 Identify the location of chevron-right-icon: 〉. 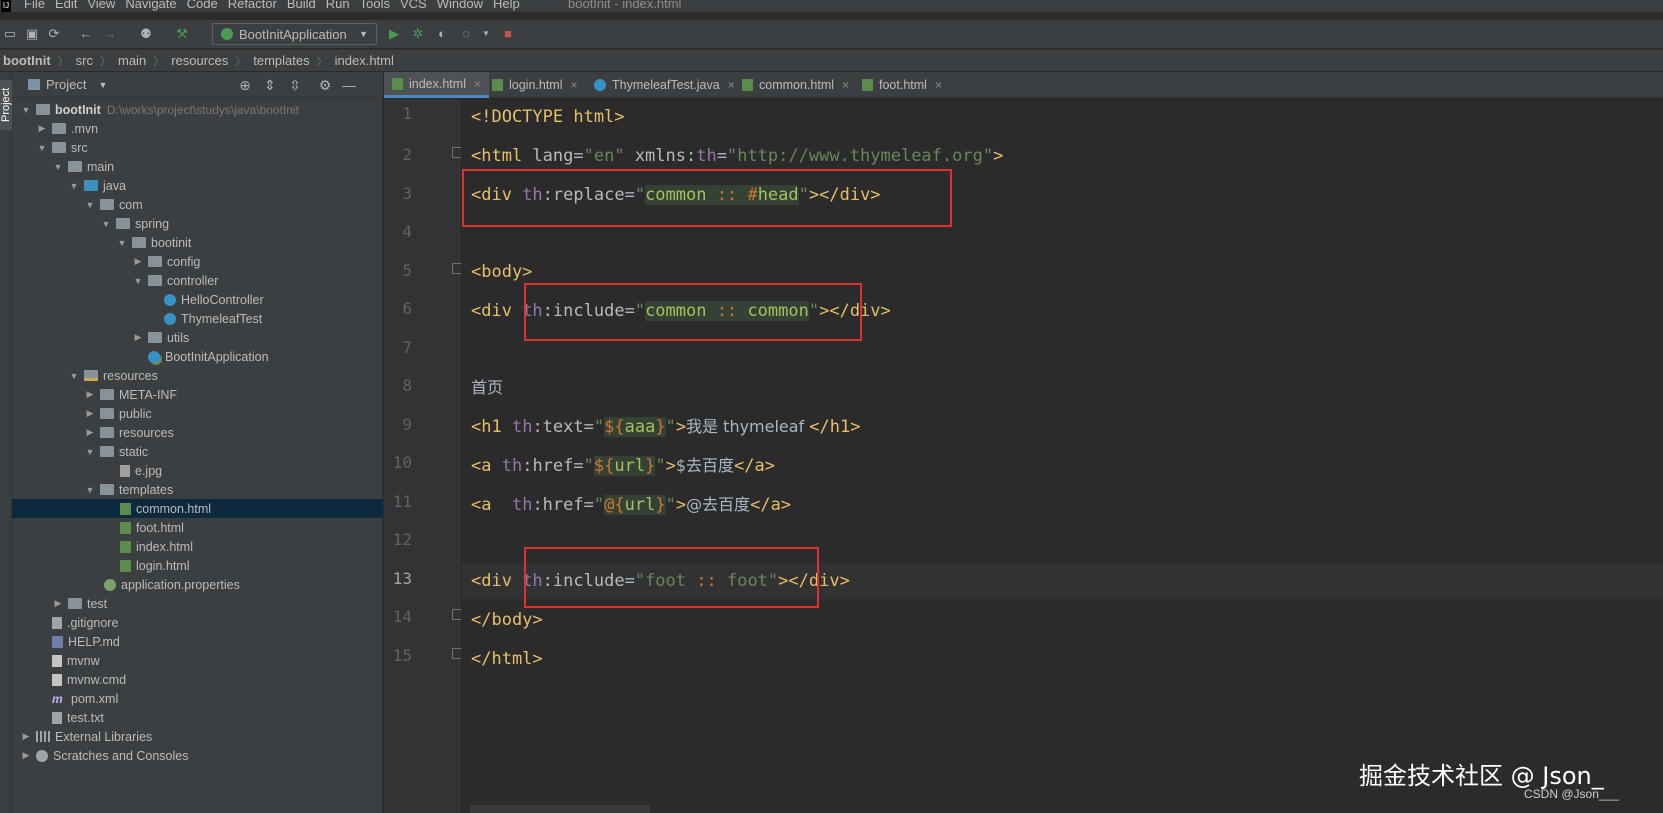
(322, 61).